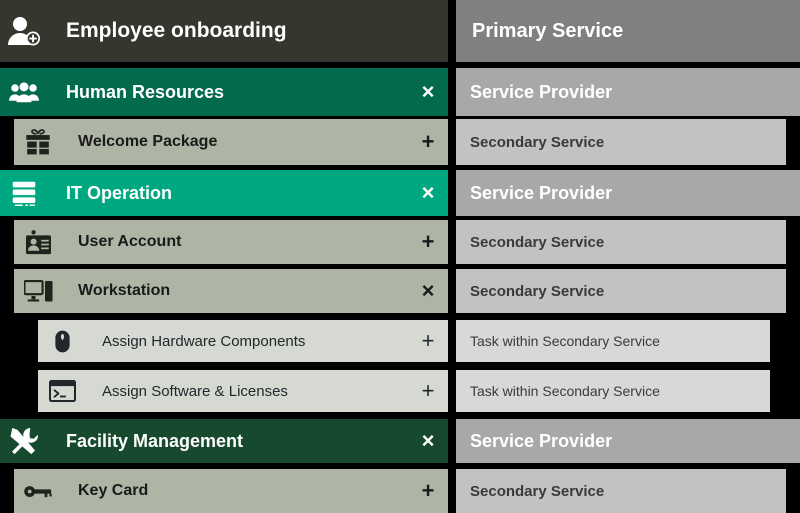 Image resolution: width=800 pixels, height=513 pixels. I want to click on service-row-label: Assign Hardware Components, so click(204, 341).